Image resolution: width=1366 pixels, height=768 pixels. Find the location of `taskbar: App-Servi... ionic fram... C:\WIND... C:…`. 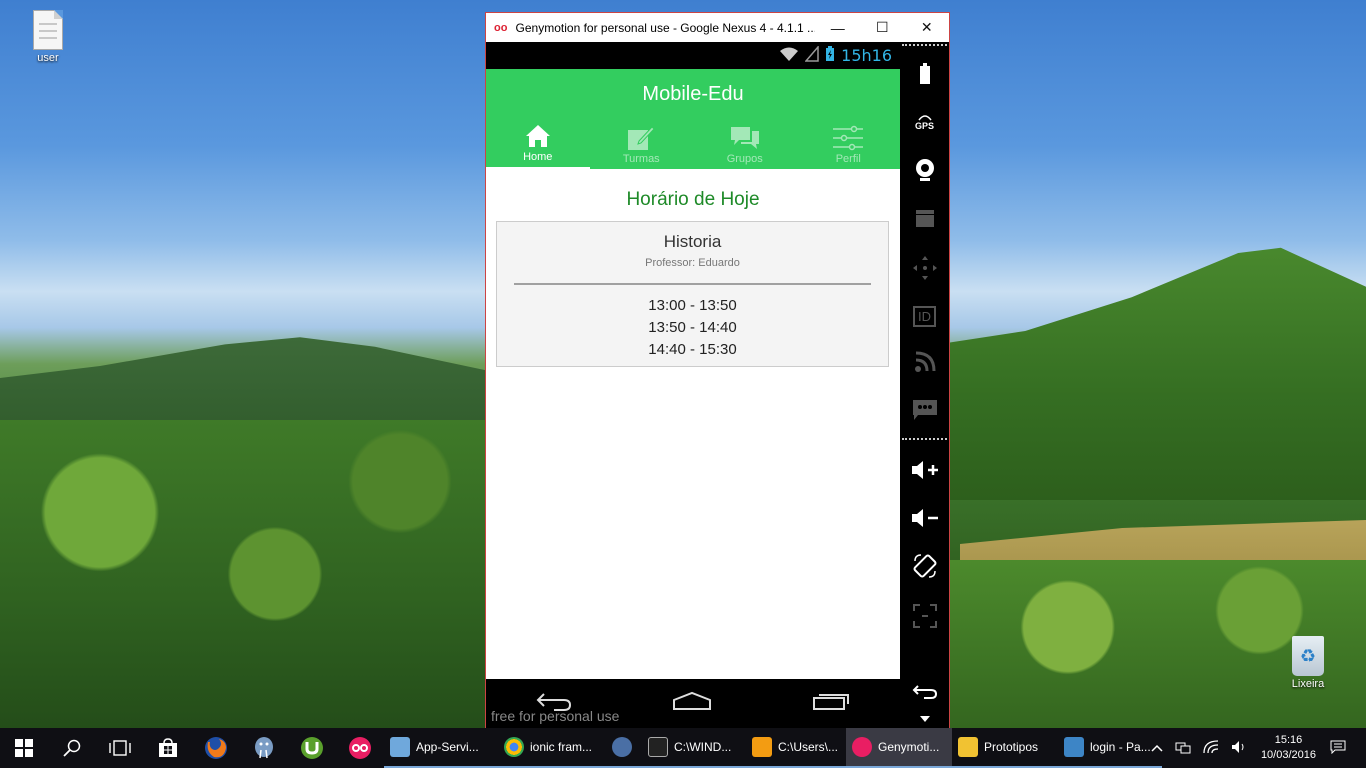

taskbar: App-Servi... ionic fram... C:\WIND... C:… is located at coordinates (683, 748).